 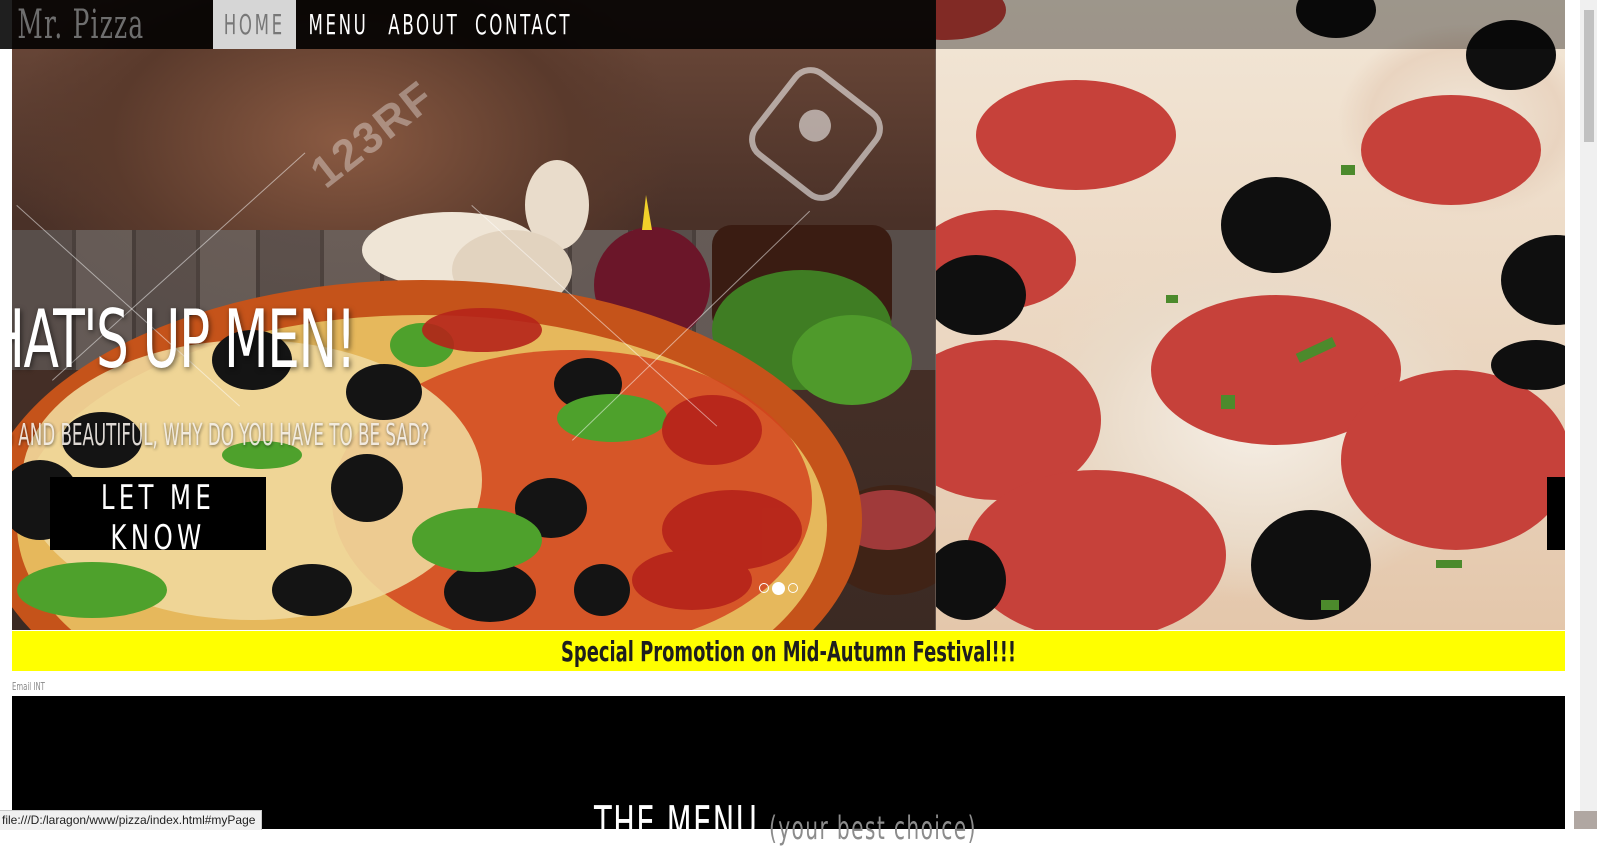 I want to click on nav-item-about: ABOUT, so click(x=424, y=24).